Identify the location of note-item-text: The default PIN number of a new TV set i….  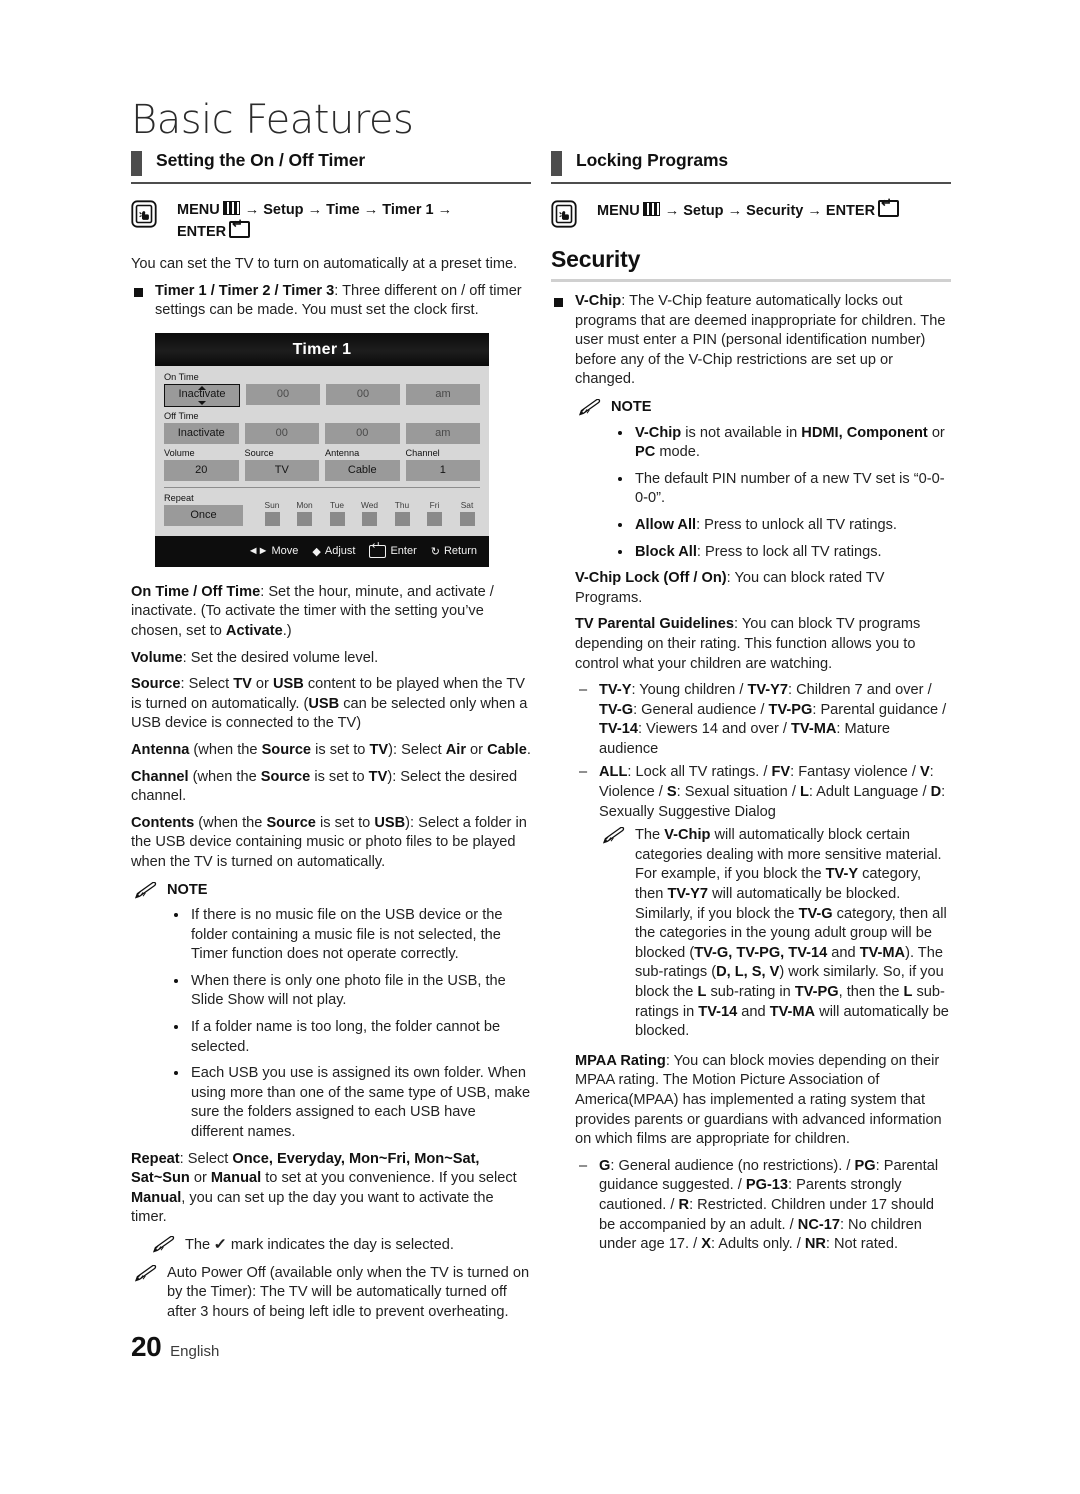
(790, 488).